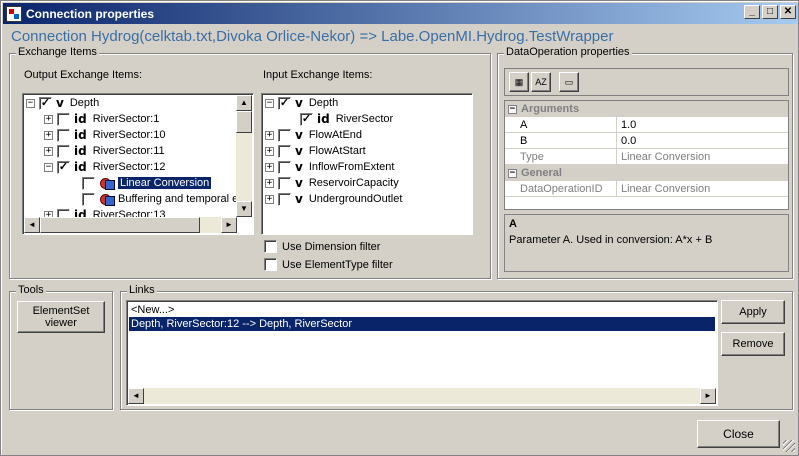 This screenshot has width=799, height=456. I want to click on scroll-down-icon: ▼, so click(244, 209).